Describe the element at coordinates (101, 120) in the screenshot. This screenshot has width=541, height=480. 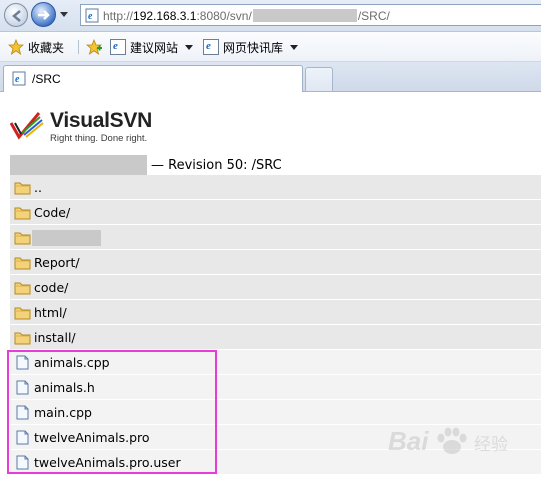
I see `logo-name: VisualSVN` at that location.